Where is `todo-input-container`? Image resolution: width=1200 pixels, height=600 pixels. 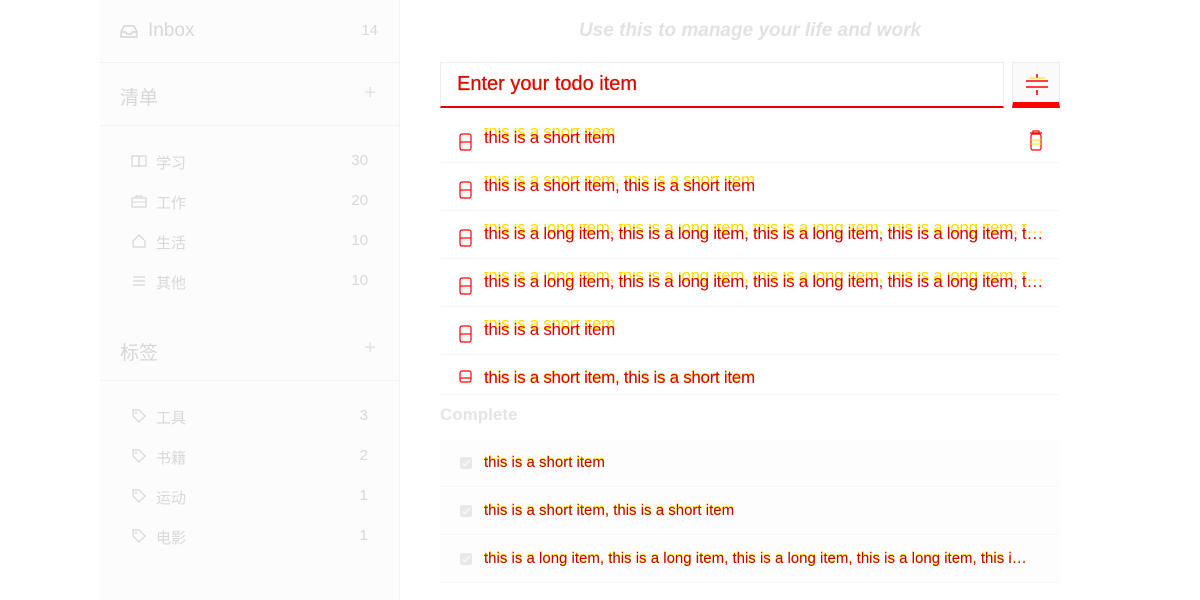 todo-input-container is located at coordinates (722, 85).